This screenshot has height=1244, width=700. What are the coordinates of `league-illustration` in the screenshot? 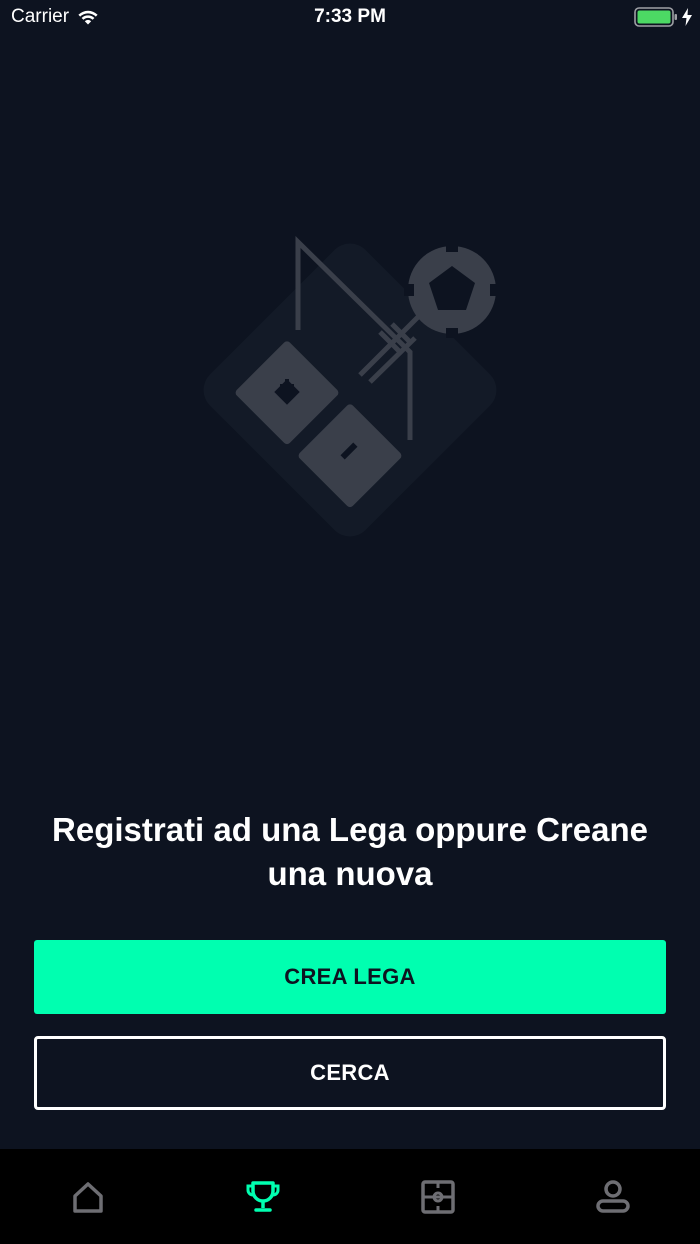 It's located at (350, 390).